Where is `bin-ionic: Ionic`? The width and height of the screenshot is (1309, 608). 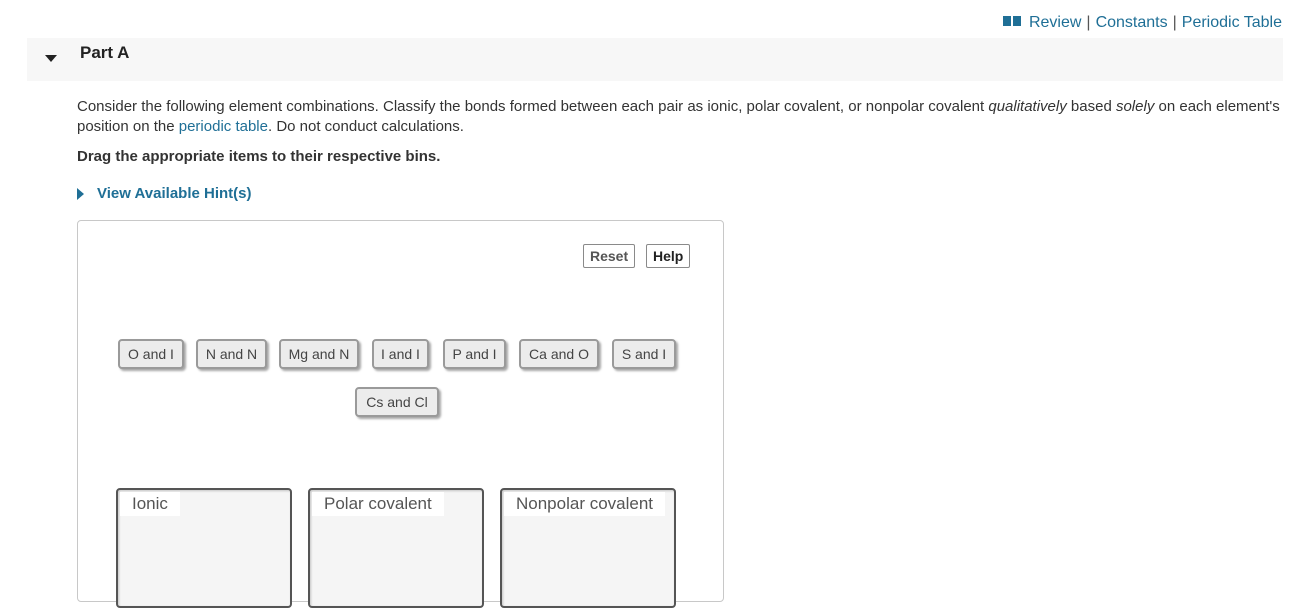 bin-ionic: Ionic is located at coordinates (204, 548).